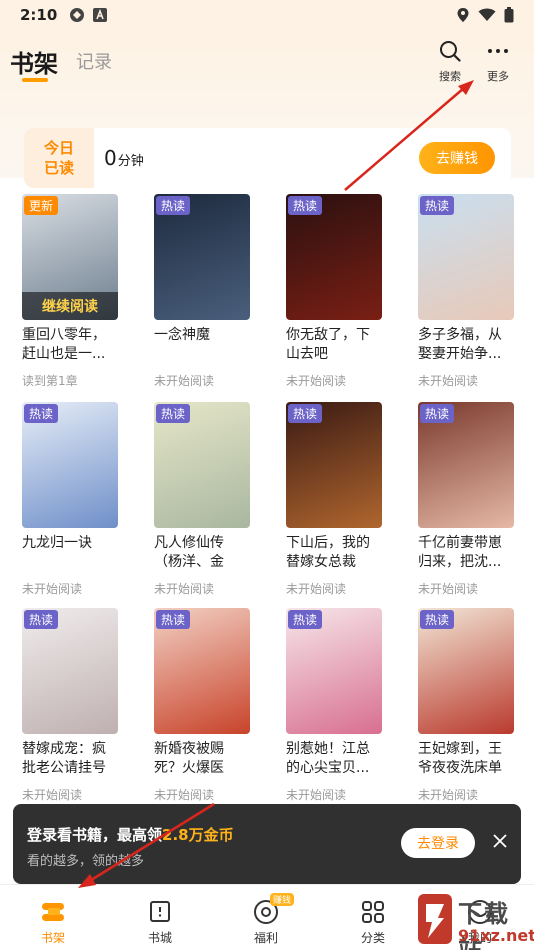 The height and width of the screenshot is (950, 534). I want to click on bookstore-icon, so click(160, 912).